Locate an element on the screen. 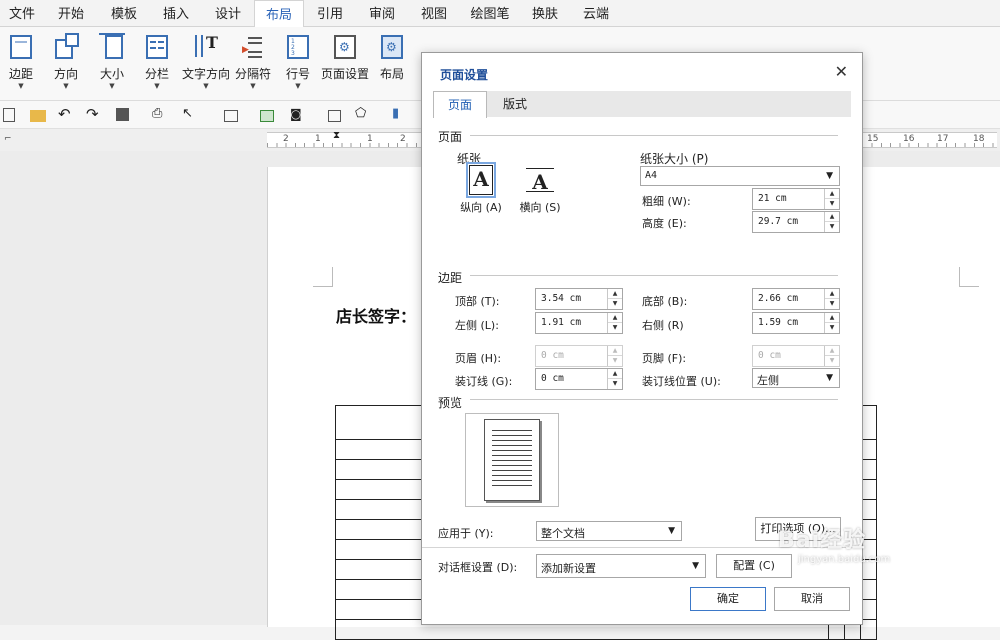  line-numbers-icon: 123 is located at coordinates (298, 47).